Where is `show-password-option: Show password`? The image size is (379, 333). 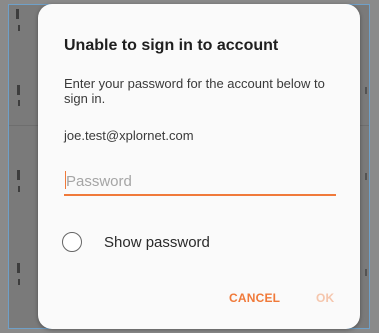
show-password-option: Show password is located at coordinates (136, 242).